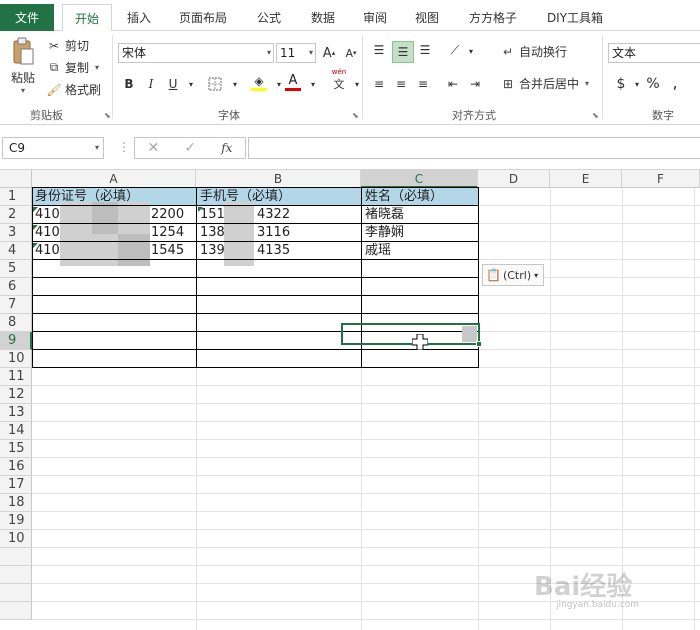  What do you see at coordinates (27, 17) in the screenshot?
I see `tab-file: 文件` at bounding box center [27, 17].